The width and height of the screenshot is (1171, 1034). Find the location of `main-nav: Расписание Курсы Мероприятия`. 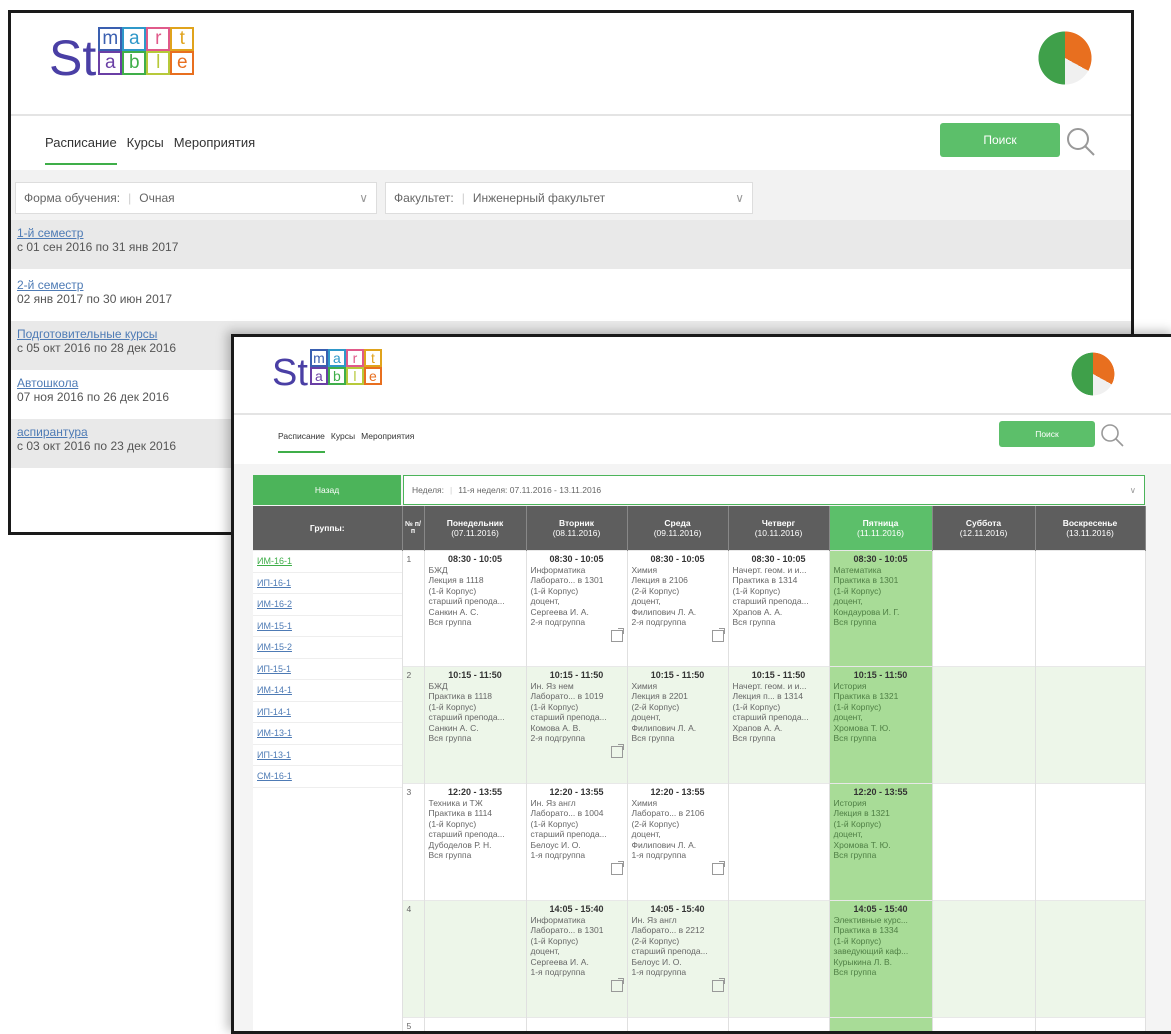

main-nav: Расписание Курсы Мероприятия is located at coordinates (346, 442).